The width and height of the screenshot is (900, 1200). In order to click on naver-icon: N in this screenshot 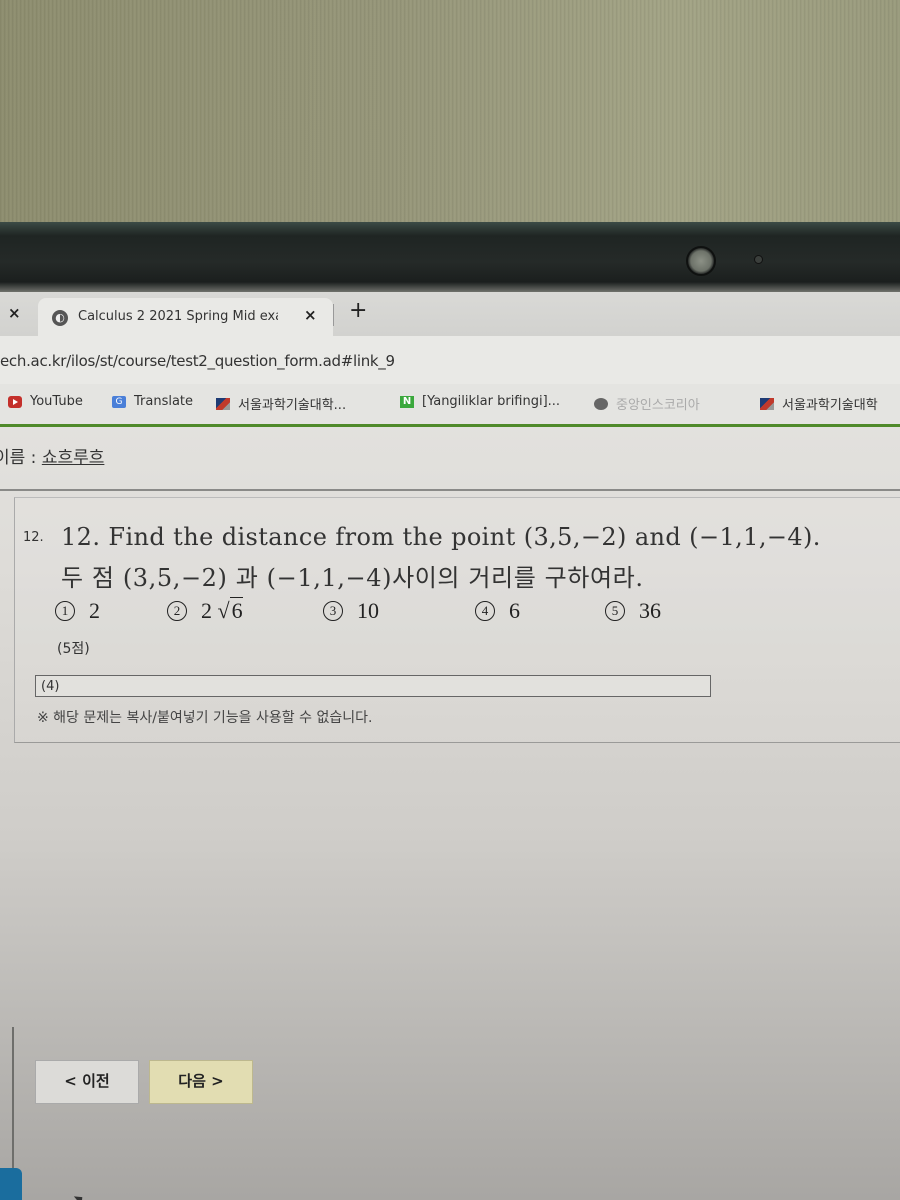, I will do `click(407, 401)`.